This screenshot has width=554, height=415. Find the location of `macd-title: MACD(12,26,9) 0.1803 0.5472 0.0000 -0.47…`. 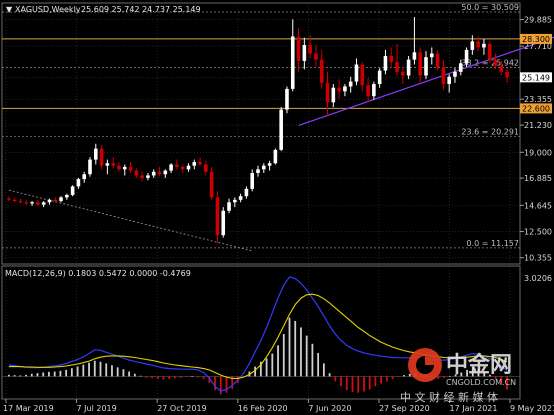

macd-title: MACD(12,26,9) 0.1803 0.5472 0.0000 -0.47… is located at coordinates (98, 273).